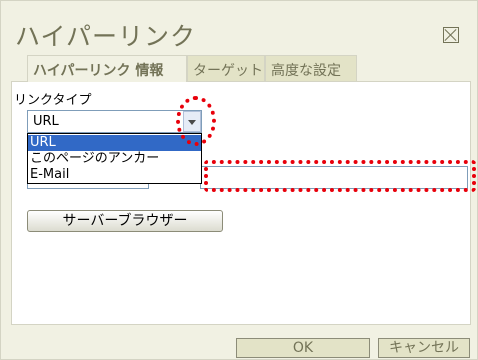 Image resolution: width=478 pixels, height=360 pixels. I want to click on cancel-button: キャンセル, so click(424, 348).